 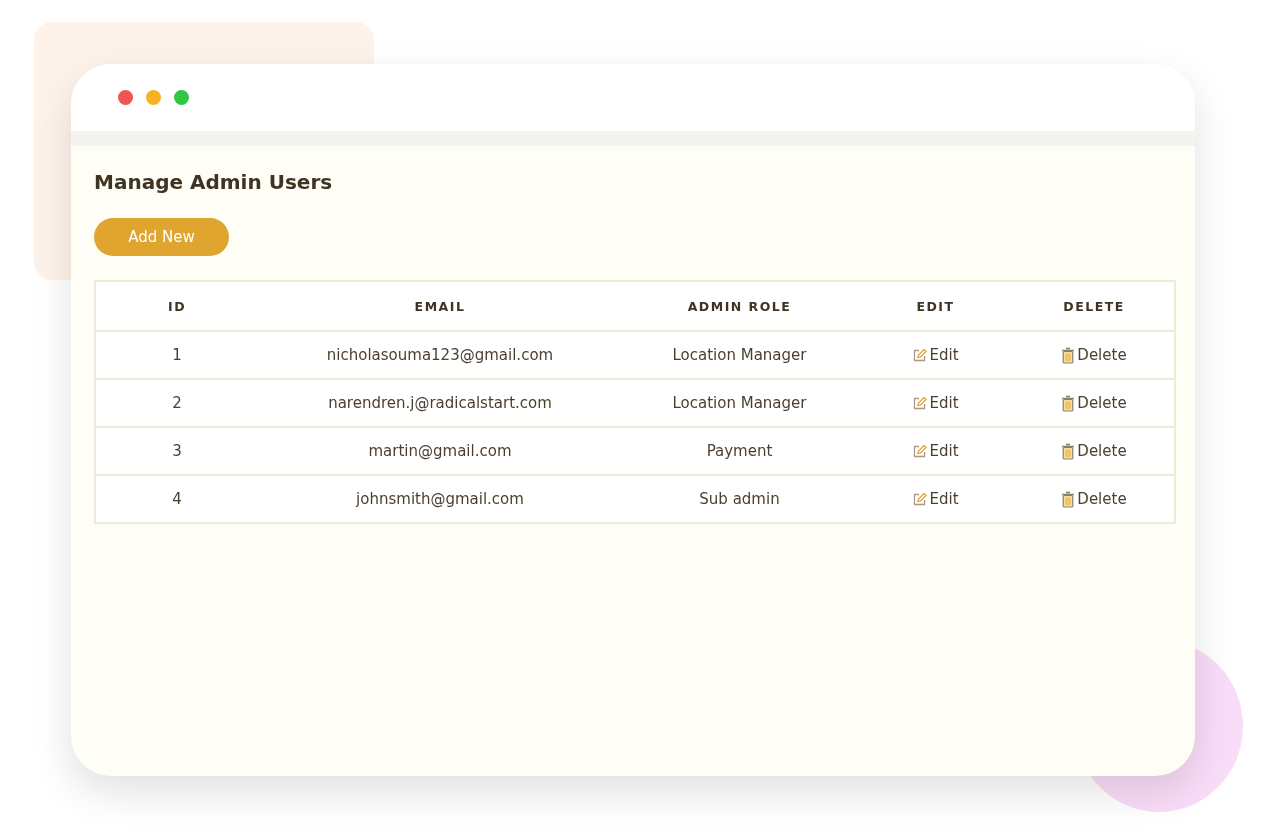 I want to click on table-cell: nicholasouma123@gmail.com, so click(x=440, y=355).